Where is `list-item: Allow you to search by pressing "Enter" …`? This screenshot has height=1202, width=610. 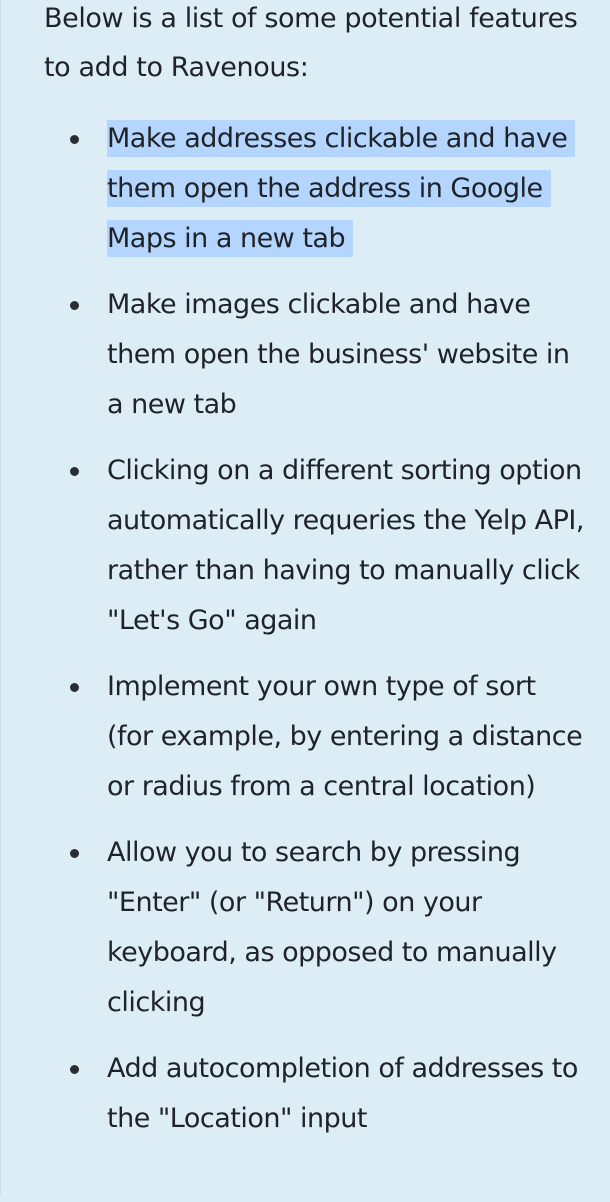
list-item: Allow you to search by pressing "Enter" … is located at coordinates (315, 928).